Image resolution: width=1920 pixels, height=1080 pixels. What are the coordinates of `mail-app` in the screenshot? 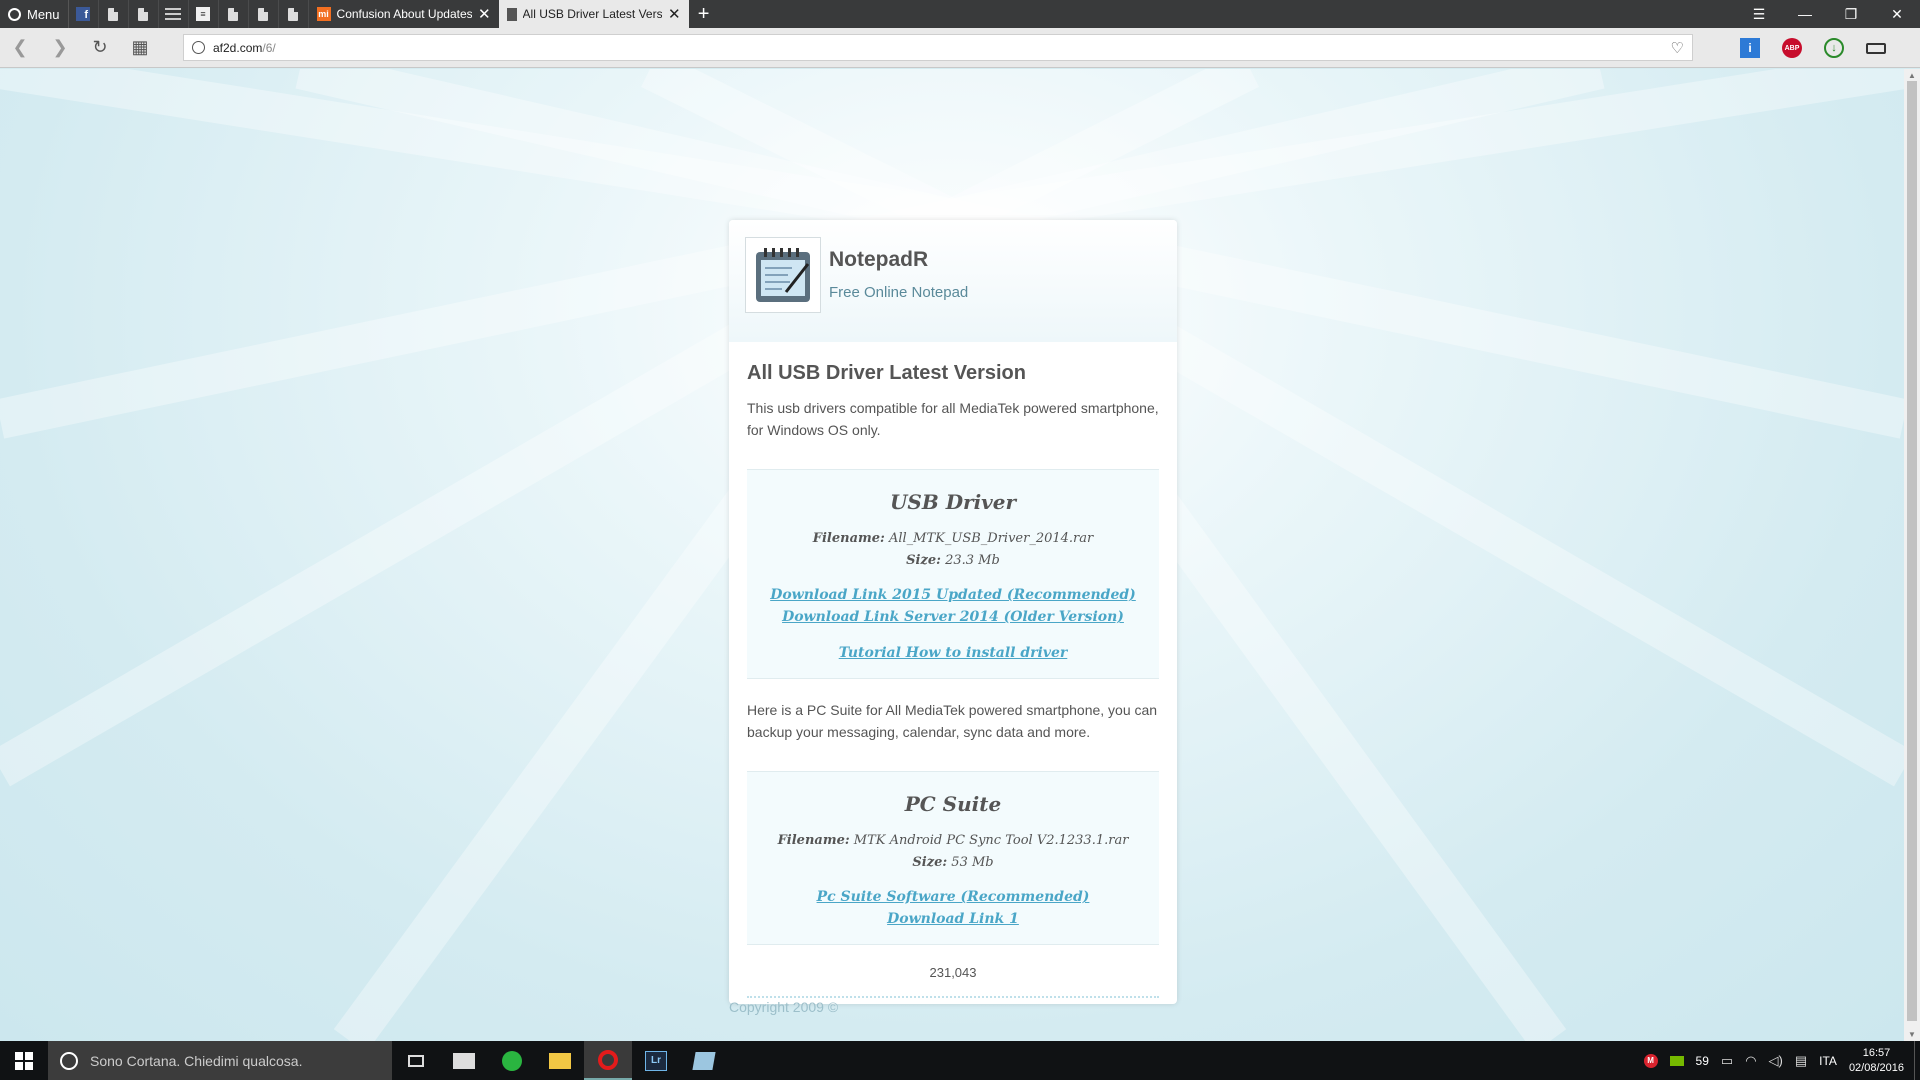 It's located at (464, 1060).